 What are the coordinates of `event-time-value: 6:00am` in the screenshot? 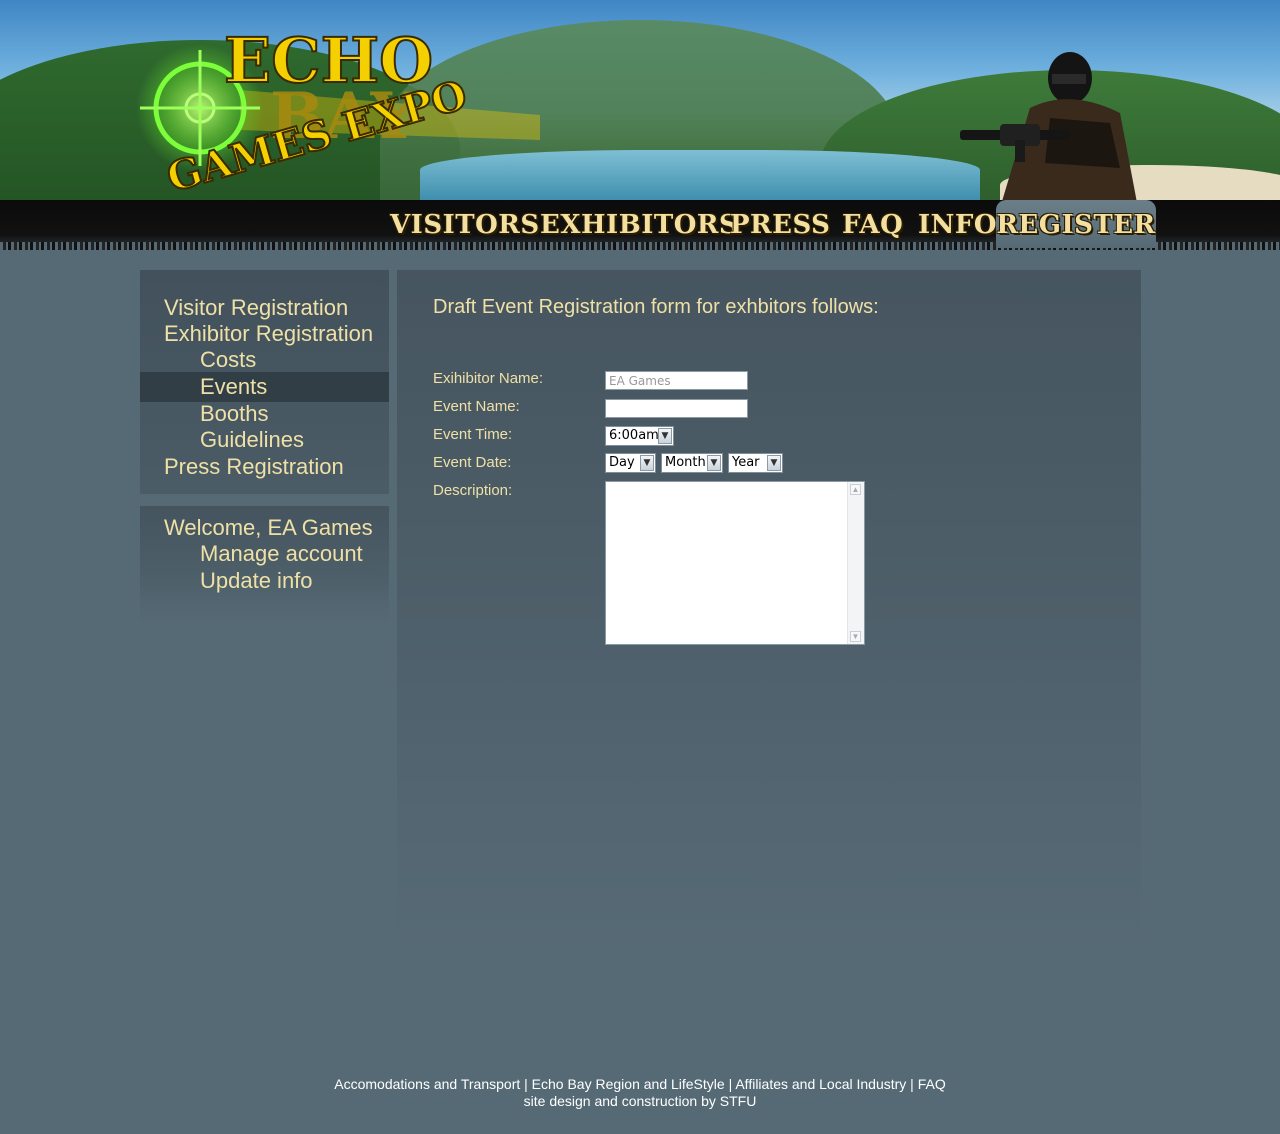 It's located at (634, 435).